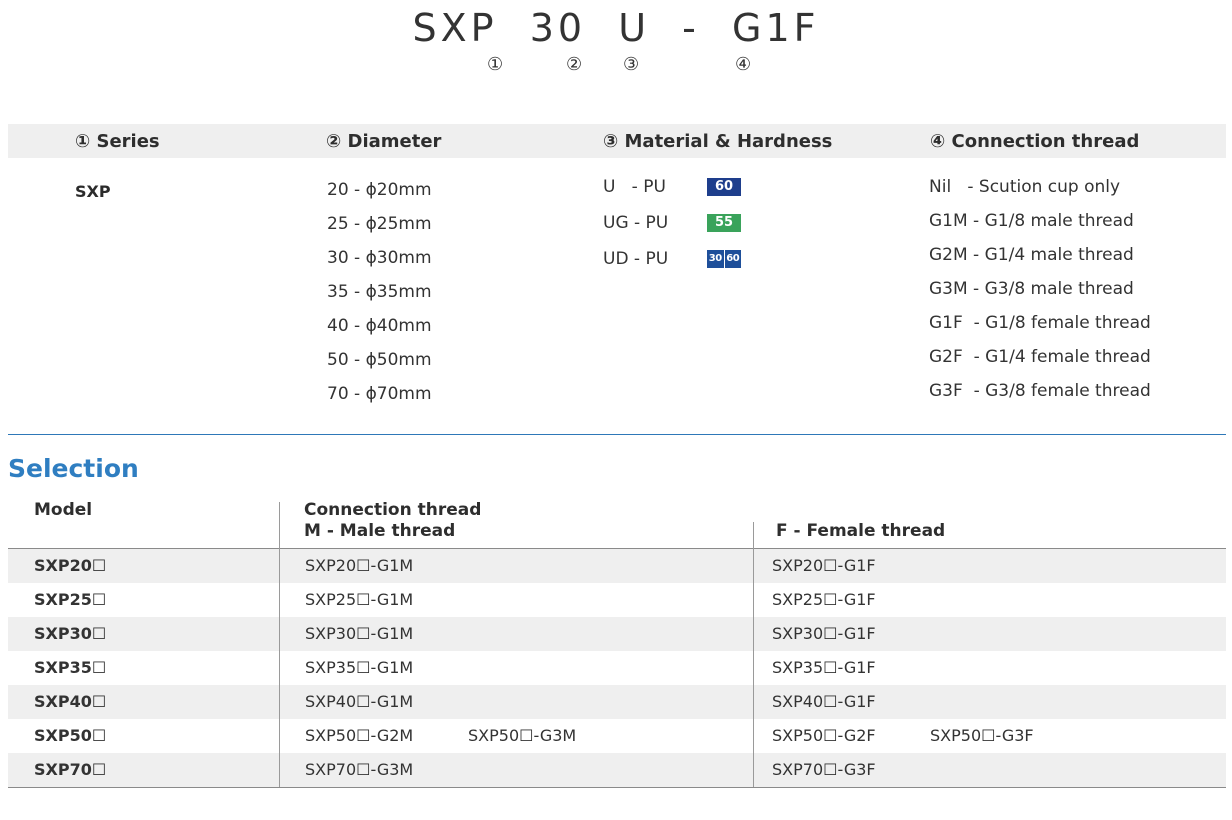 The image size is (1232, 820). I want to click on table-row: SXP40☐ SXP40☐-G1M SXP40☐-G1F, so click(617, 702).